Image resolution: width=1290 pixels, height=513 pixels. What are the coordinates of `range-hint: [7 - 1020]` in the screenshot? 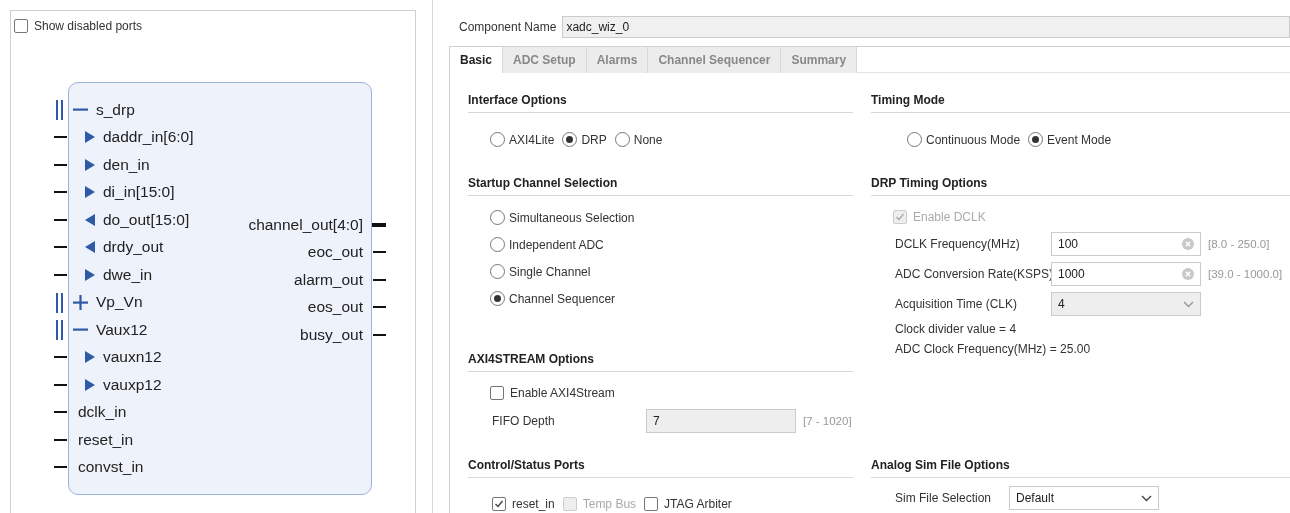 It's located at (828, 421).